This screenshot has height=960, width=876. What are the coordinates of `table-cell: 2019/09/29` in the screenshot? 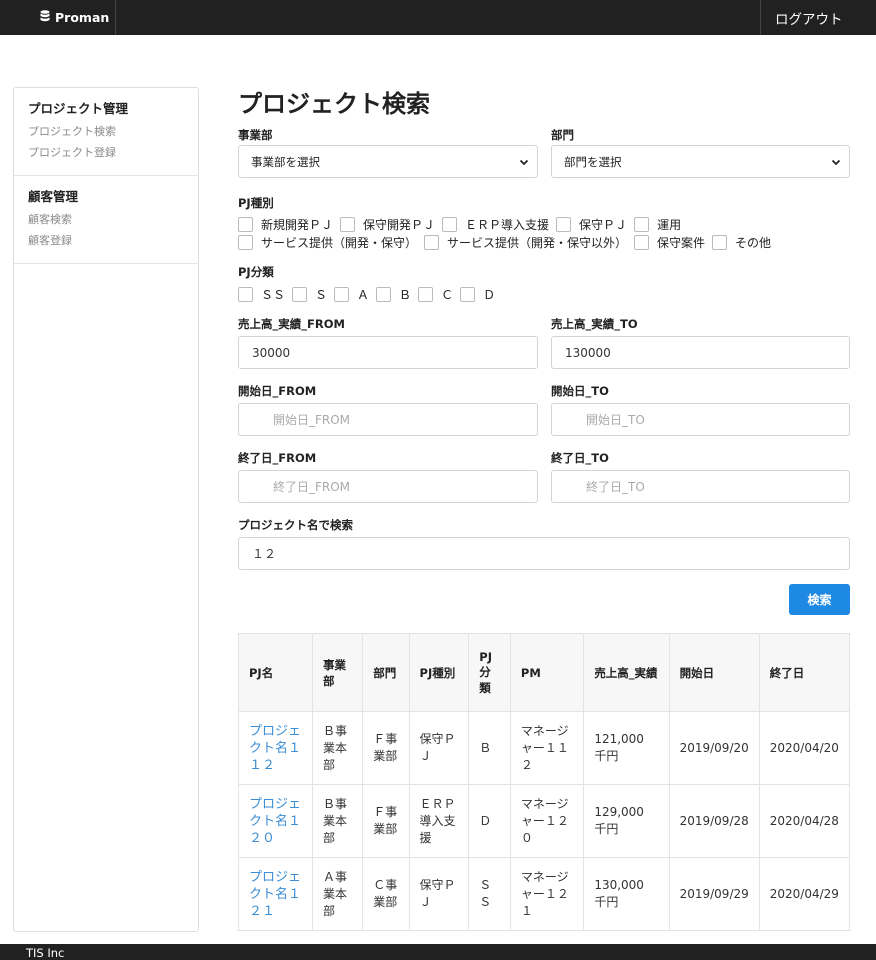 It's located at (714, 894).